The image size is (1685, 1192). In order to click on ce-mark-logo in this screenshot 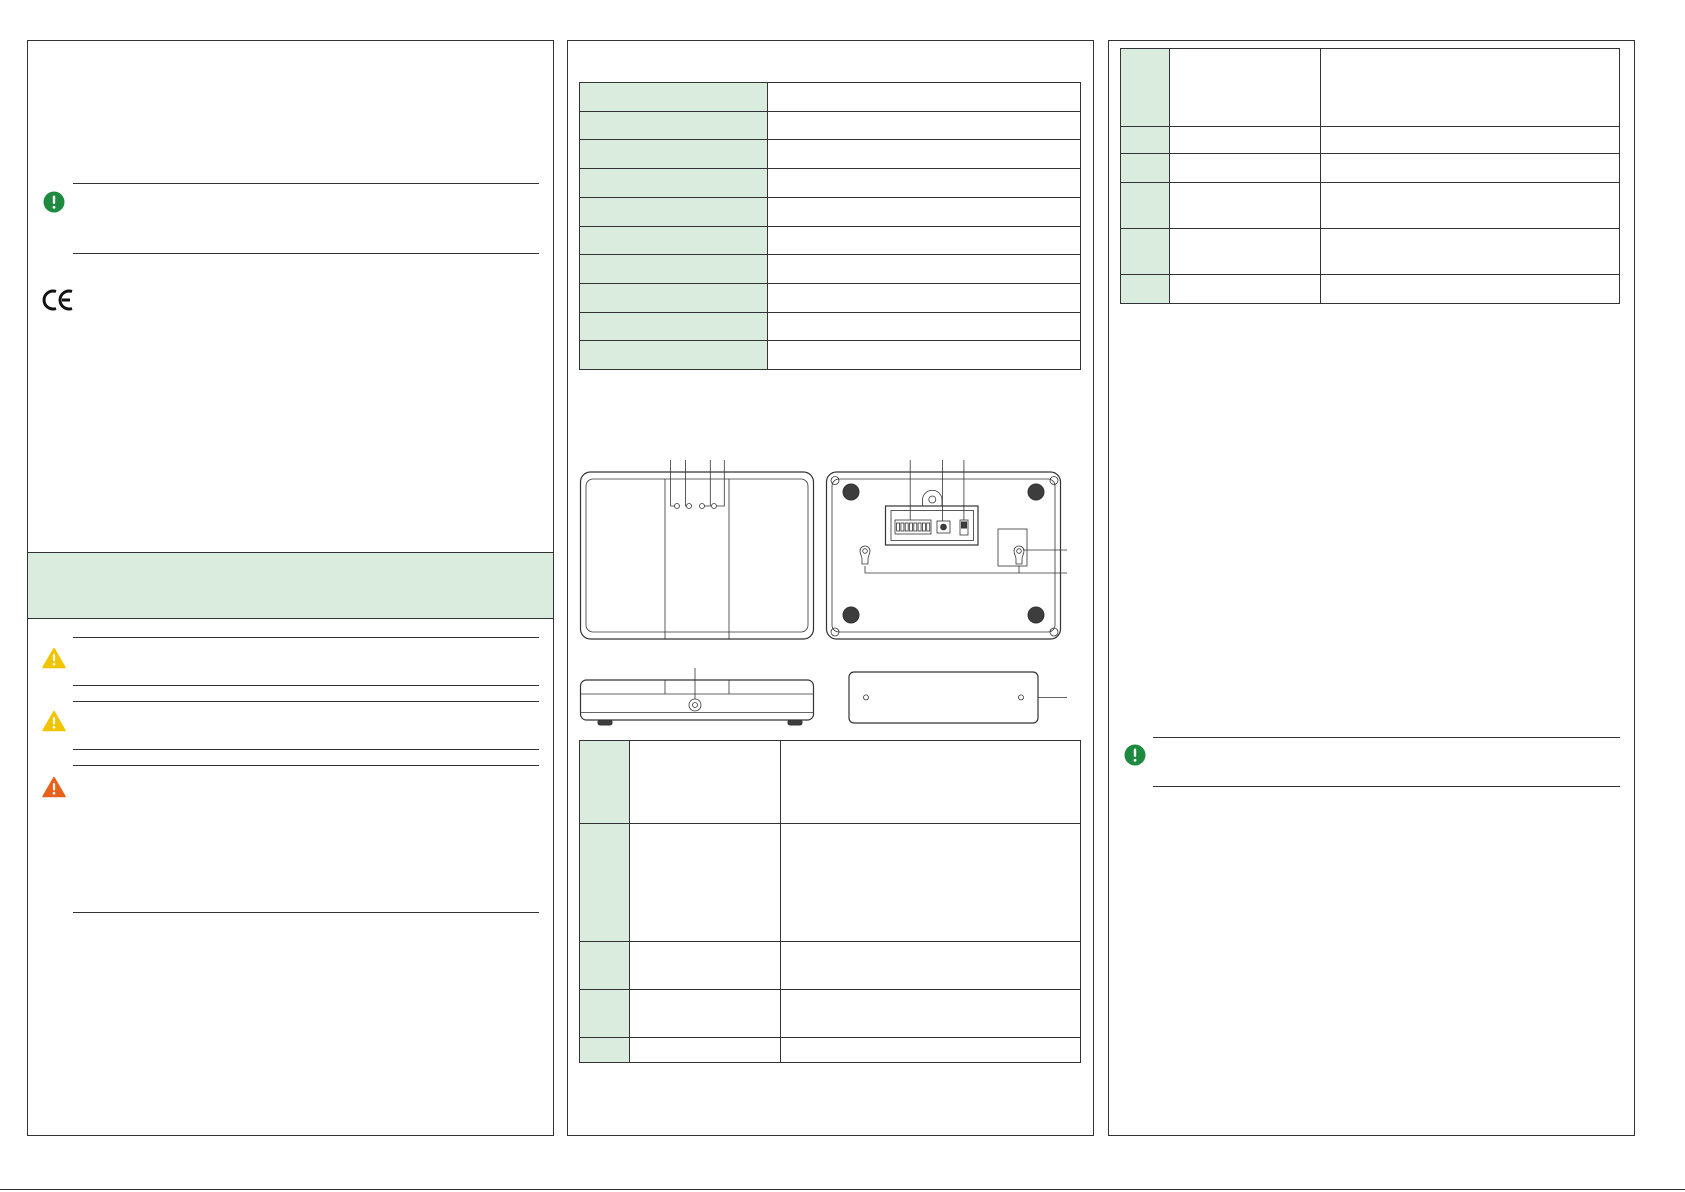, I will do `click(57, 300)`.